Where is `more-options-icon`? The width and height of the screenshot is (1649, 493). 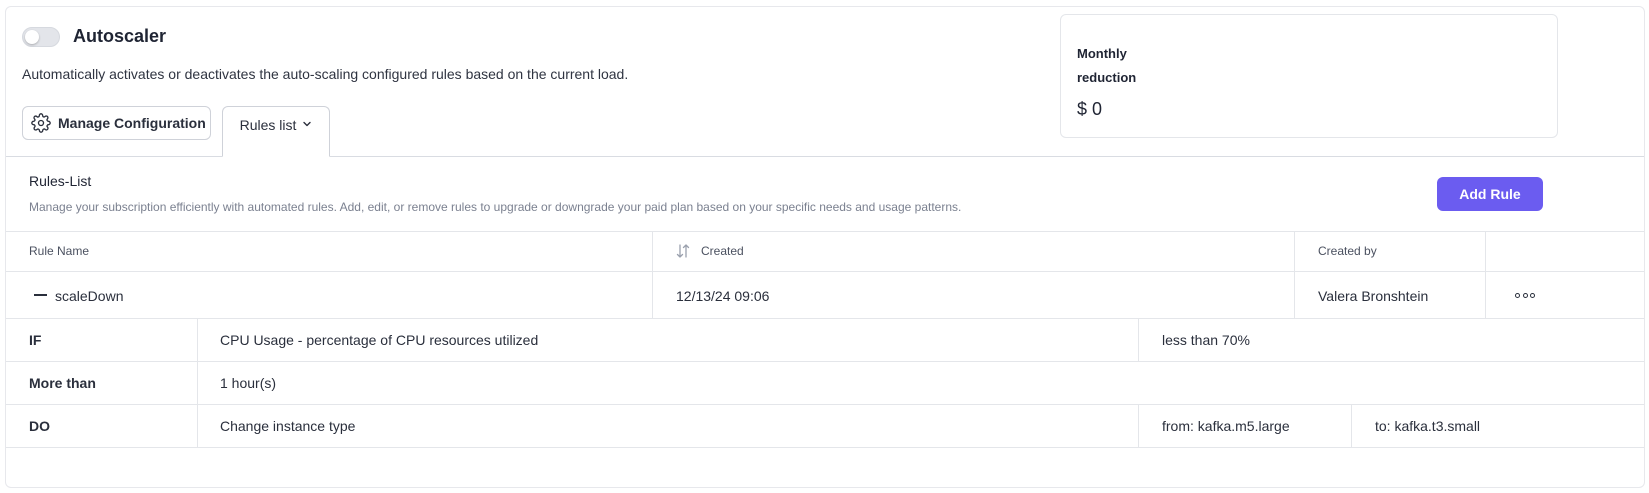
more-options-icon is located at coordinates (1525, 295).